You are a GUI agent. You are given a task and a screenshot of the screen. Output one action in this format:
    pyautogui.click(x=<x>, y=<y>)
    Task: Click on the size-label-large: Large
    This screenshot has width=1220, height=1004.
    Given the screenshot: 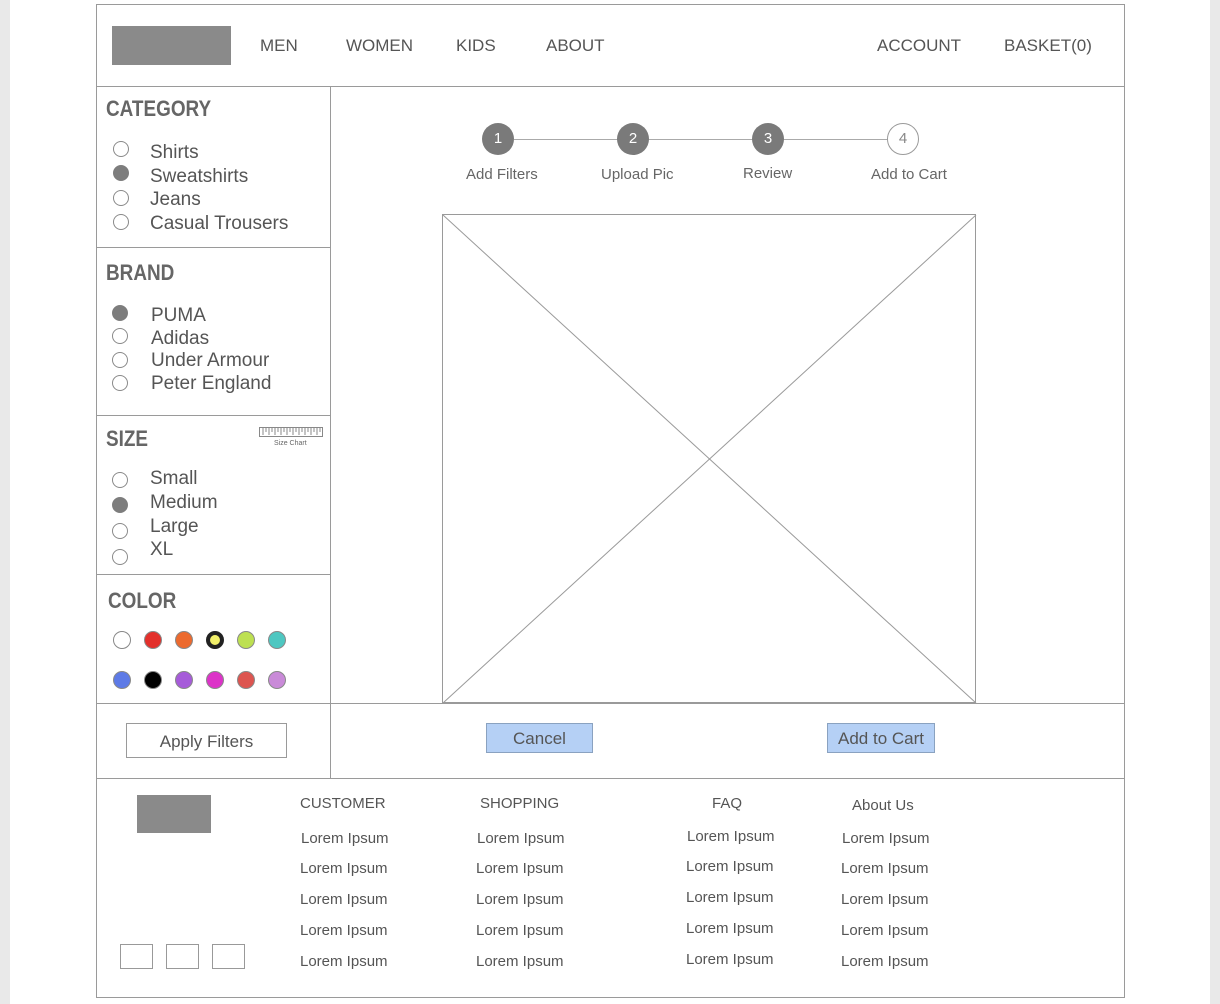 What is the action you would take?
    pyautogui.click(x=174, y=527)
    